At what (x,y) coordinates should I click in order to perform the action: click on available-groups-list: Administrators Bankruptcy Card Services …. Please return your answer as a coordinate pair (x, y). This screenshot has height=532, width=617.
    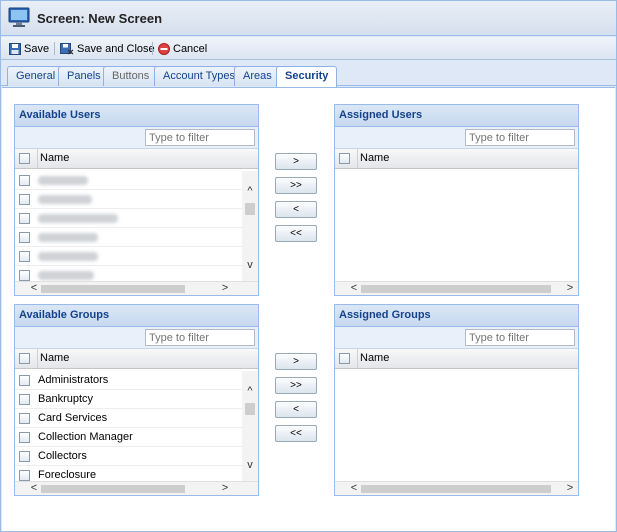
    Looking at the image, I should click on (129, 427).